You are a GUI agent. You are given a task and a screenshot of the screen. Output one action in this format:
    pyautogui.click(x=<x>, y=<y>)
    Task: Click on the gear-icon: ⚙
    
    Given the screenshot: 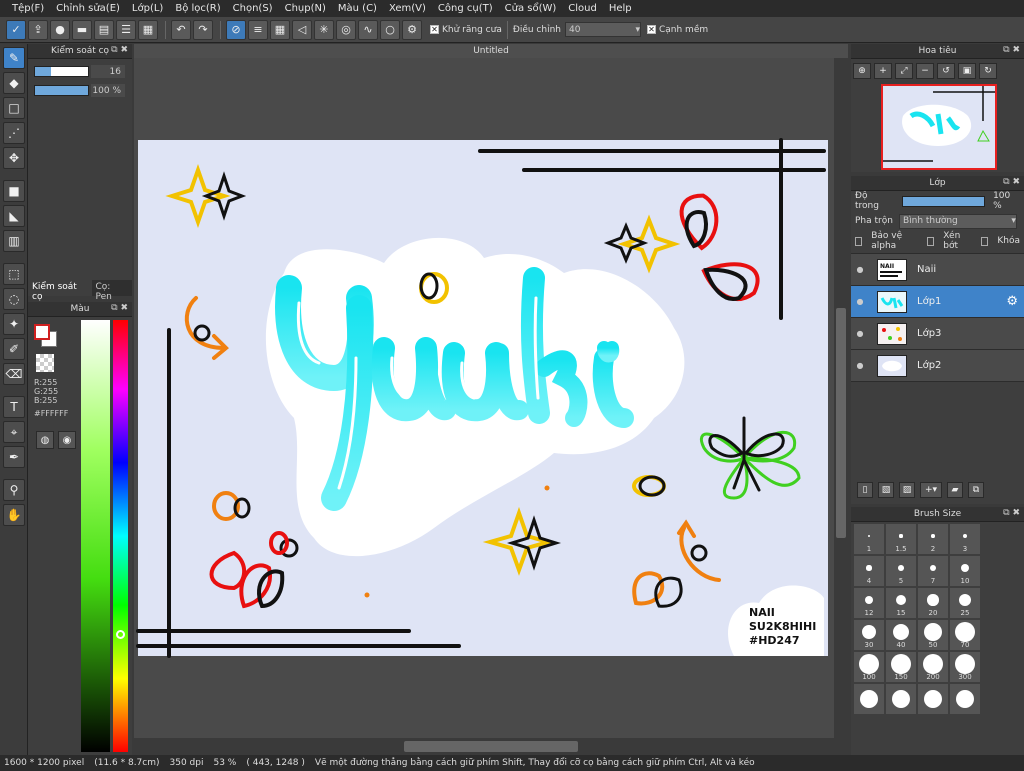 What is the action you would take?
    pyautogui.click(x=1012, y=301)
    